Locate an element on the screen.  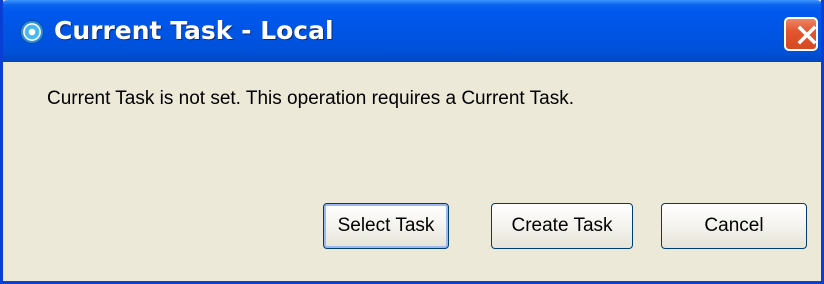
close-button is located at coordinates (801, 34).